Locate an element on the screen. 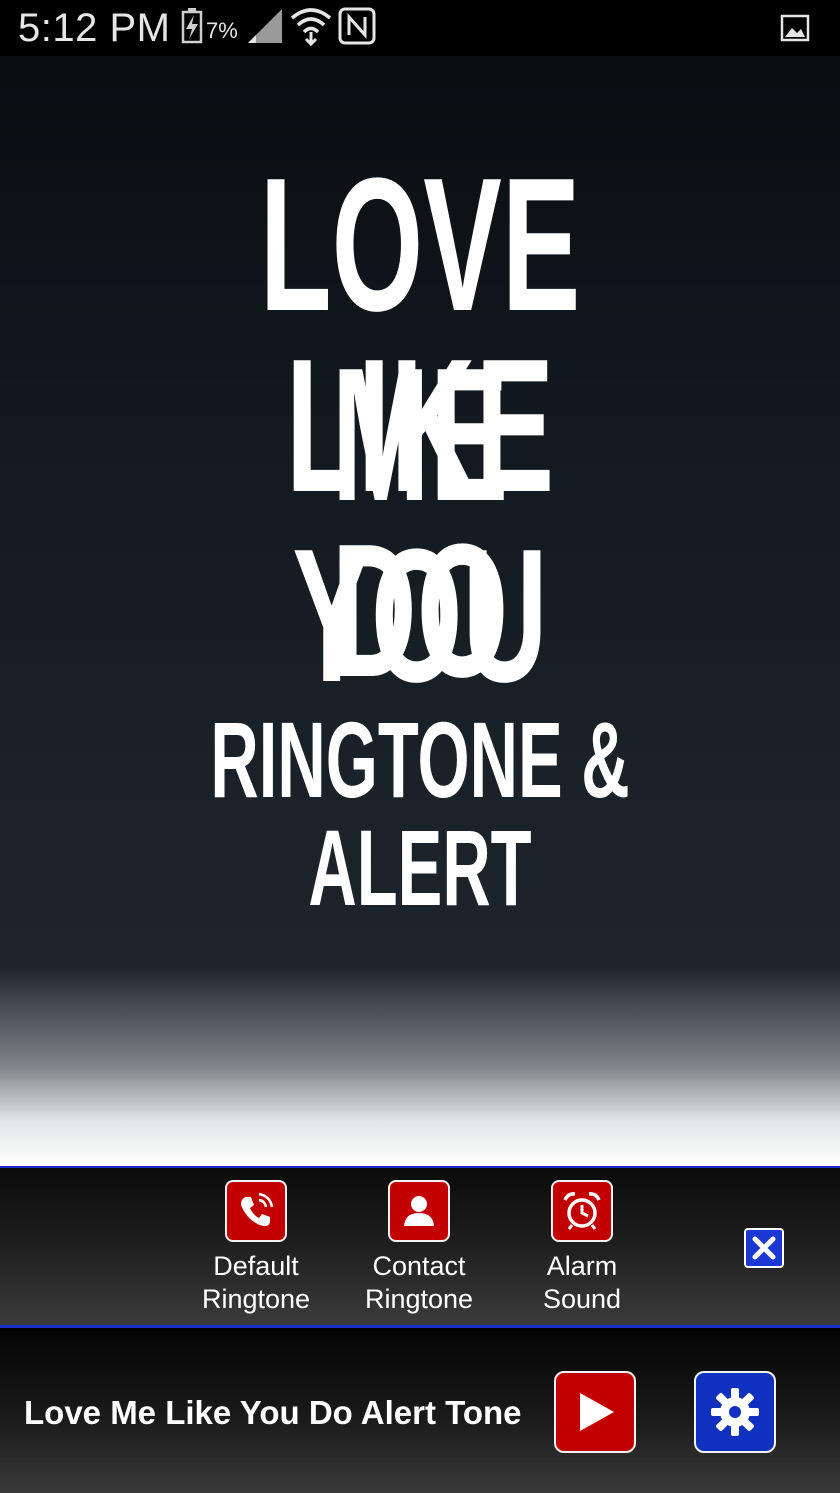  battery-charging-icon is located at coordinates (192, 28).